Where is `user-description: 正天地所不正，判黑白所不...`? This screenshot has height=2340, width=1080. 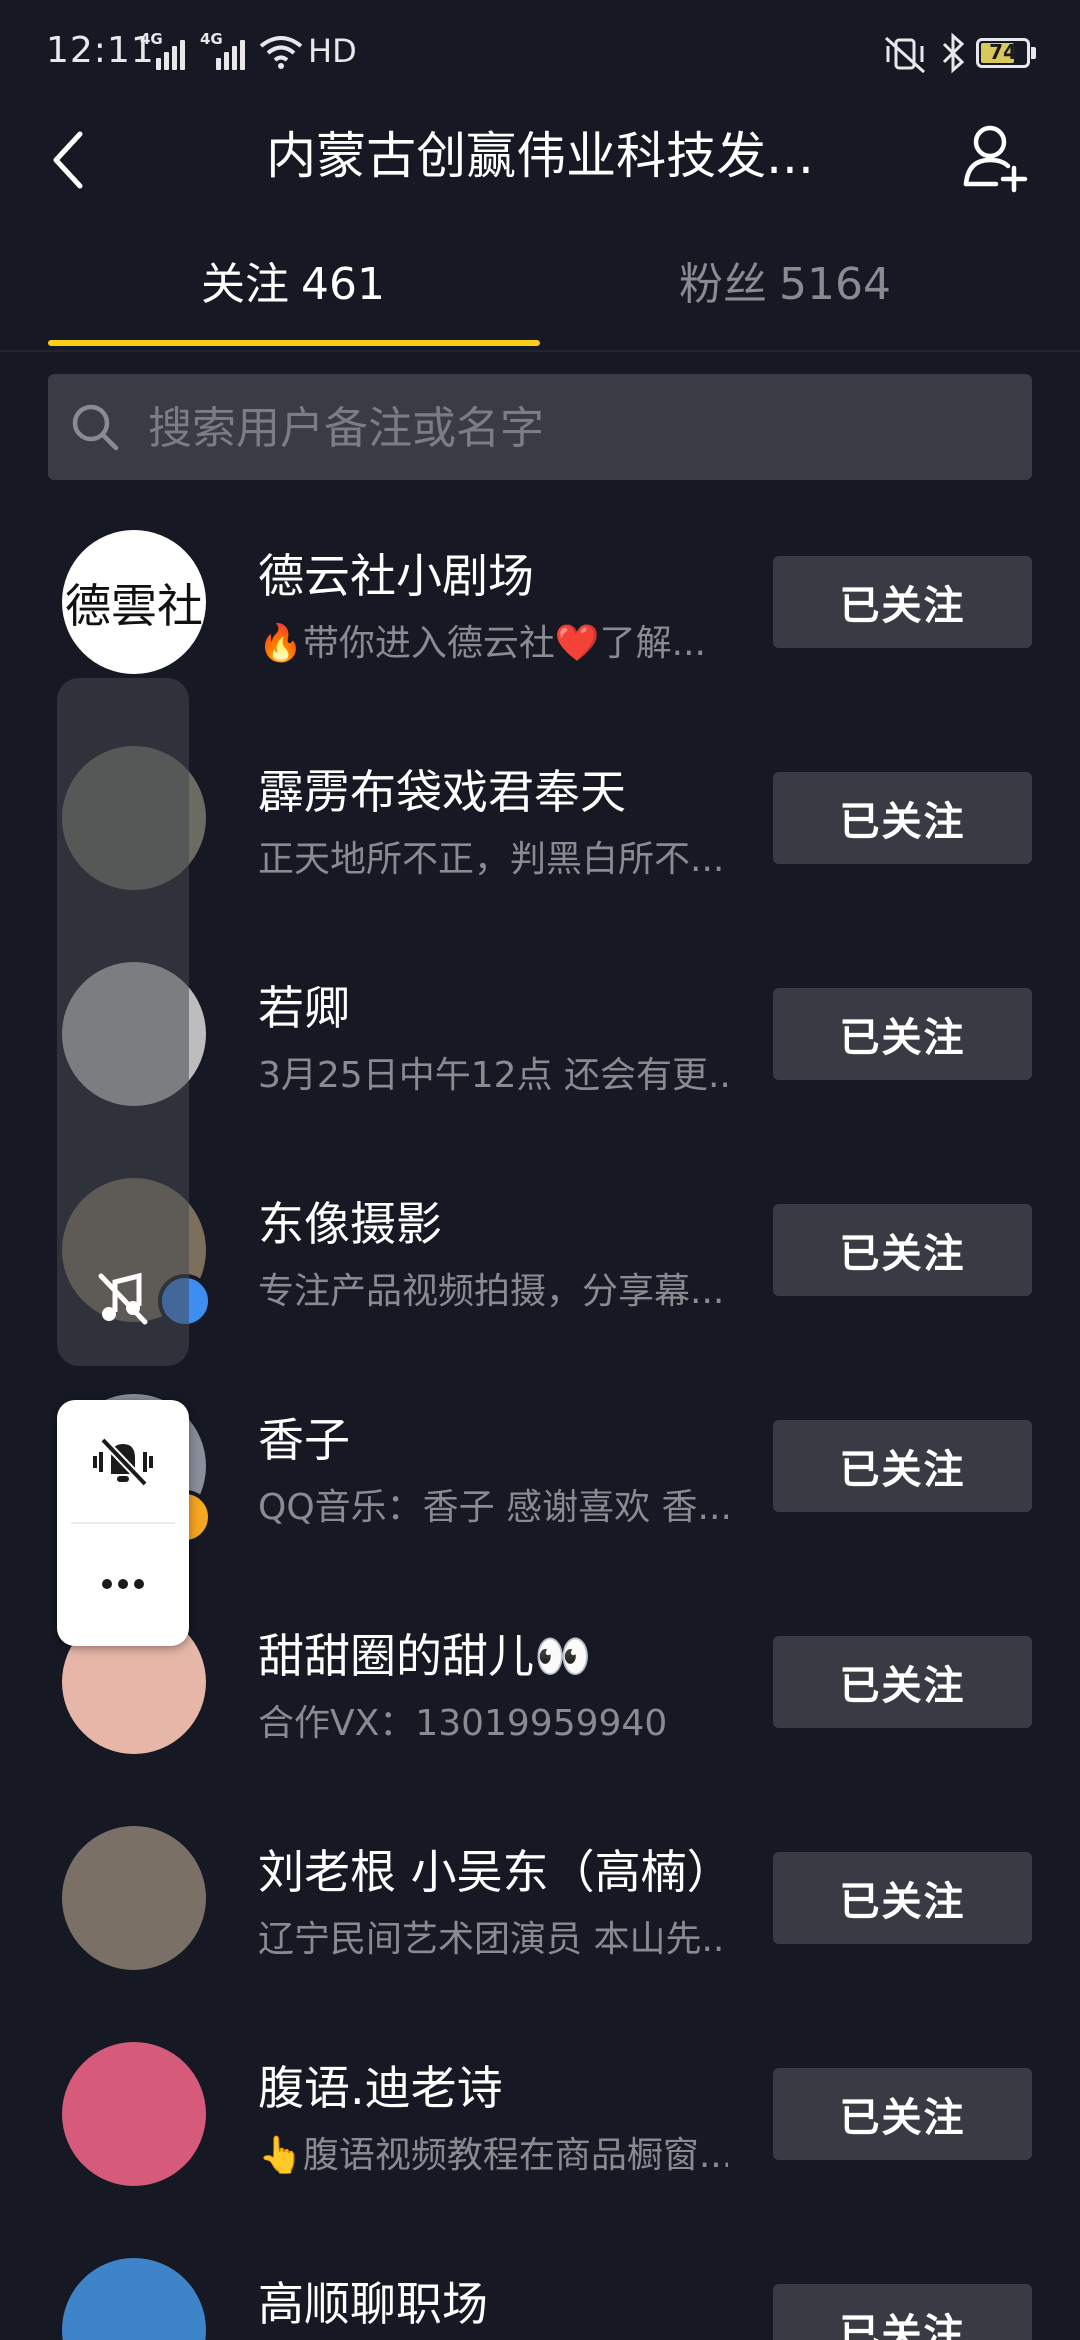
user-description: 正天地所不正，判黑白所不... is located at coordinates (491, 859).